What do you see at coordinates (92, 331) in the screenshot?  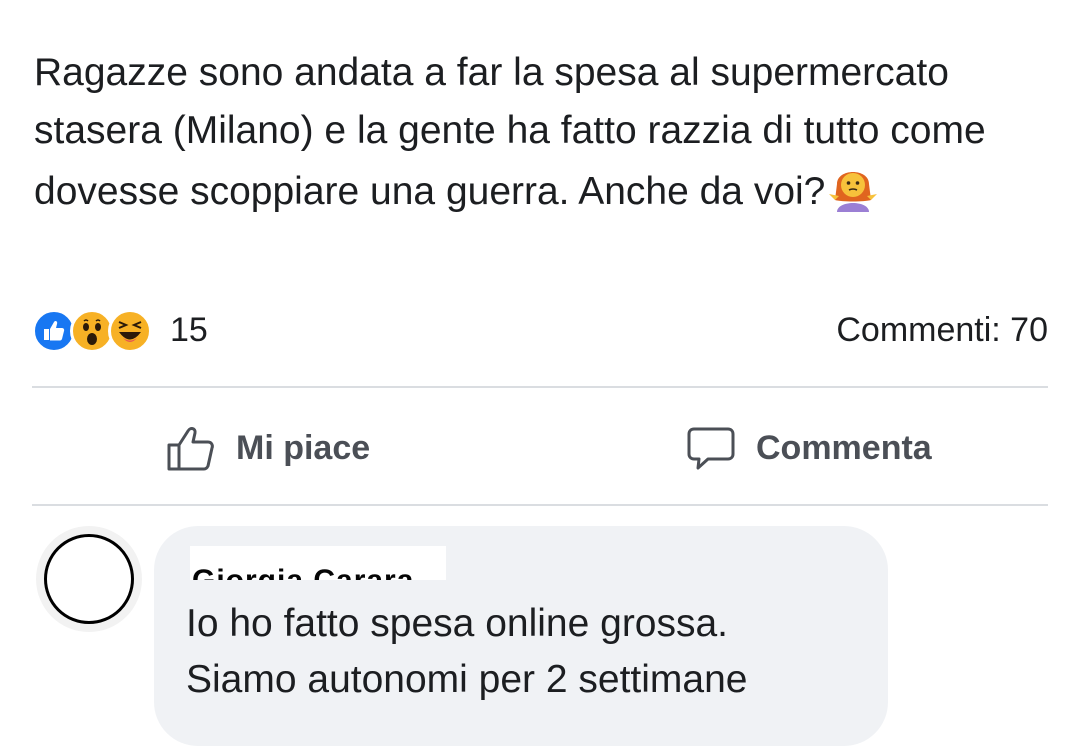 I see `reaction-icons` at bounding box center [92, 331].